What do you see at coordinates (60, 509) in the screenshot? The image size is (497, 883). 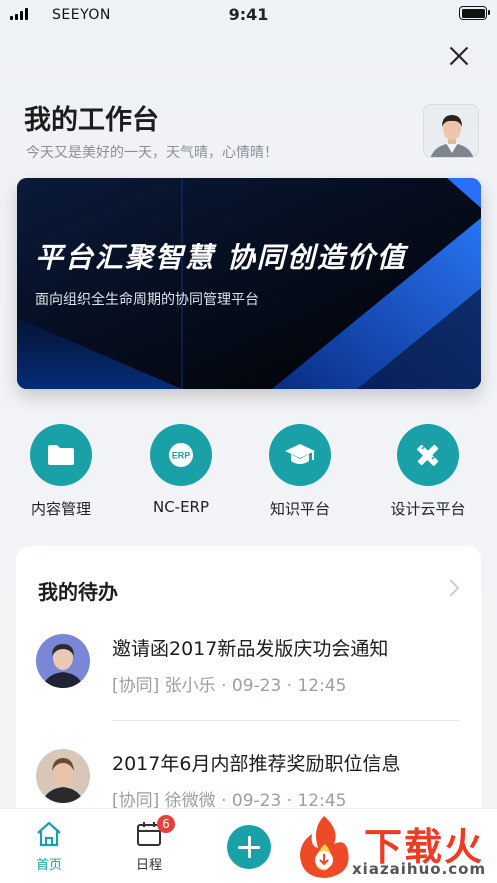 I see `app-label: 内容管理` at bounding box center [60, 509].